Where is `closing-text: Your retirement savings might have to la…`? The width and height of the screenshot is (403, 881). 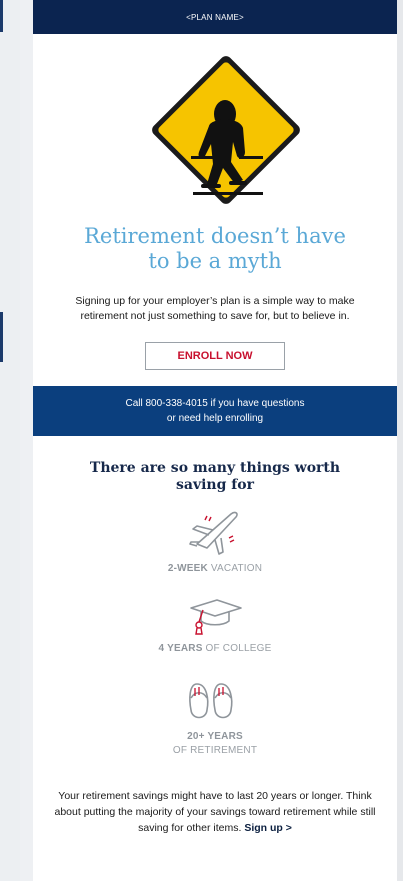 closing-text: Your retirement savings might have to la… is located at coordinates (215, 812).